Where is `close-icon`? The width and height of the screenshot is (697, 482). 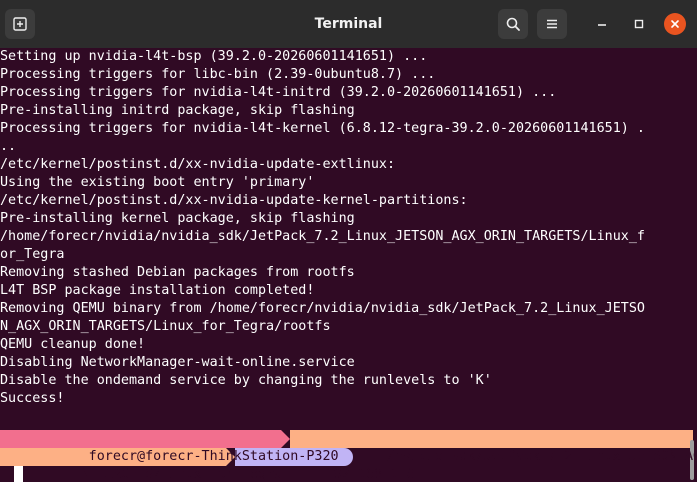 close-icon is located at coordinates (675, 24).